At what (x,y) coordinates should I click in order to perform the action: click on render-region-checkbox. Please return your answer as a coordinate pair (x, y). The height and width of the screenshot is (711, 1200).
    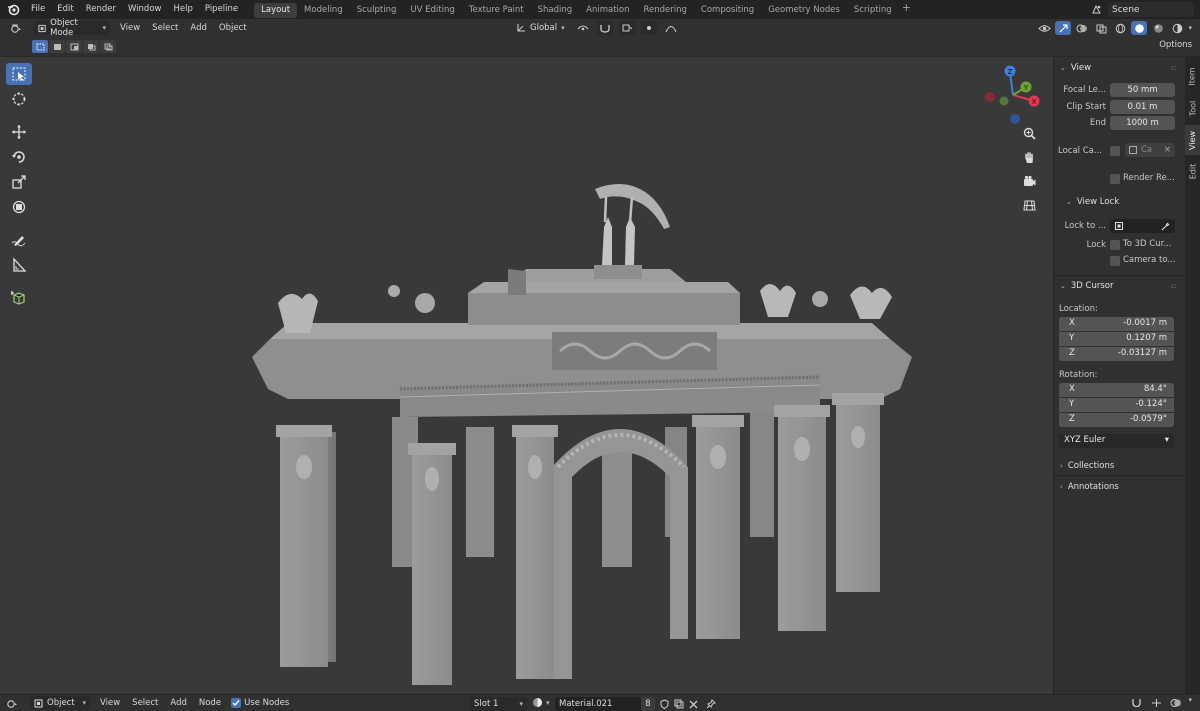
    Looking at the image, I should click on (1115, 179).